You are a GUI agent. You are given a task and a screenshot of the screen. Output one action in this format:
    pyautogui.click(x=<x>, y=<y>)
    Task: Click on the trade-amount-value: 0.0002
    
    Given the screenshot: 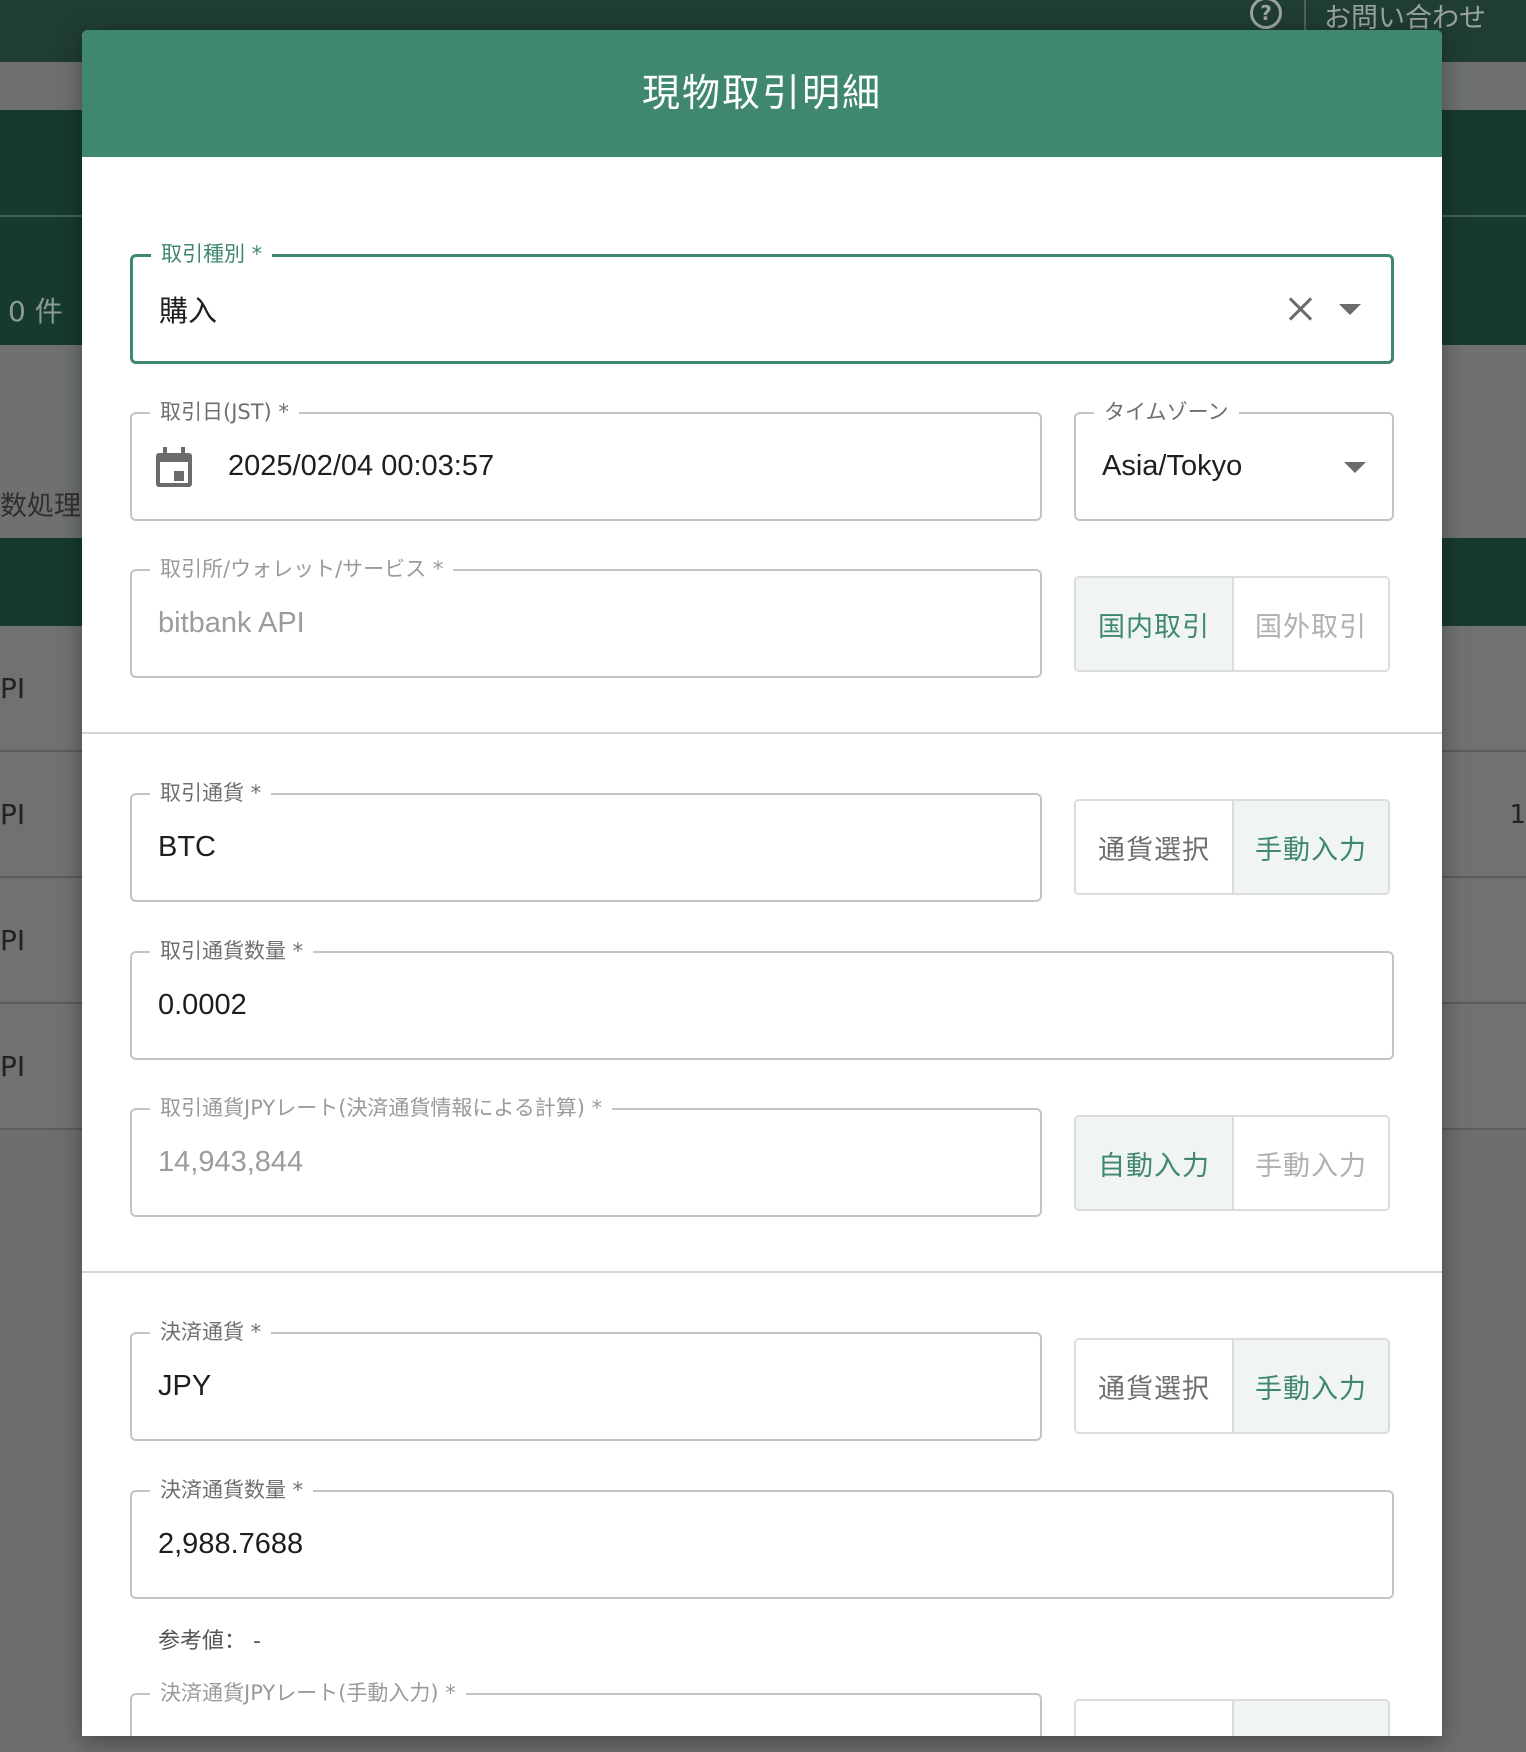 What is the action you would take?
    pyautogui.click(x=202, y=1005)
    